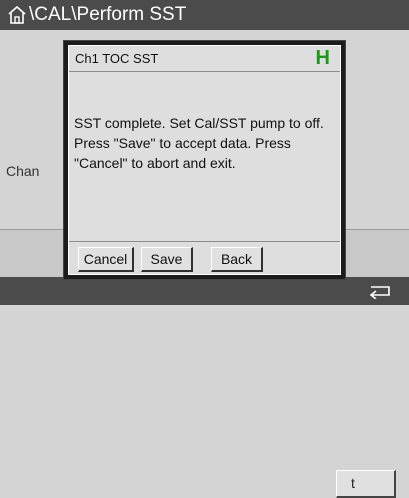 This screenshot has height=498, width=409. What do you see at coordinates (204, 257) in the screenshot?
I see `dialog-button-bar: Cancel Save Back` at bounding box center [204, 257].